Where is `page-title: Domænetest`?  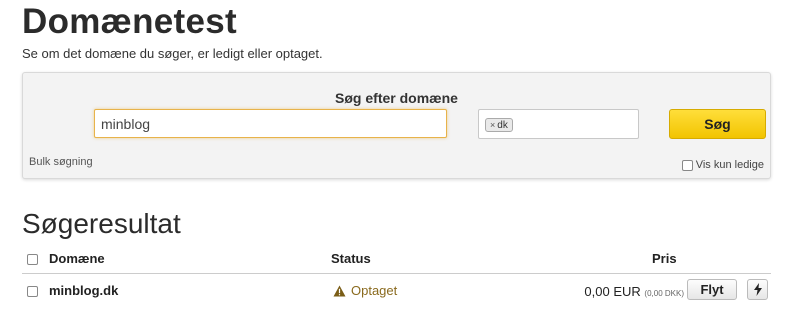 page-title: Domænetest is located at coordinates (129, 21).